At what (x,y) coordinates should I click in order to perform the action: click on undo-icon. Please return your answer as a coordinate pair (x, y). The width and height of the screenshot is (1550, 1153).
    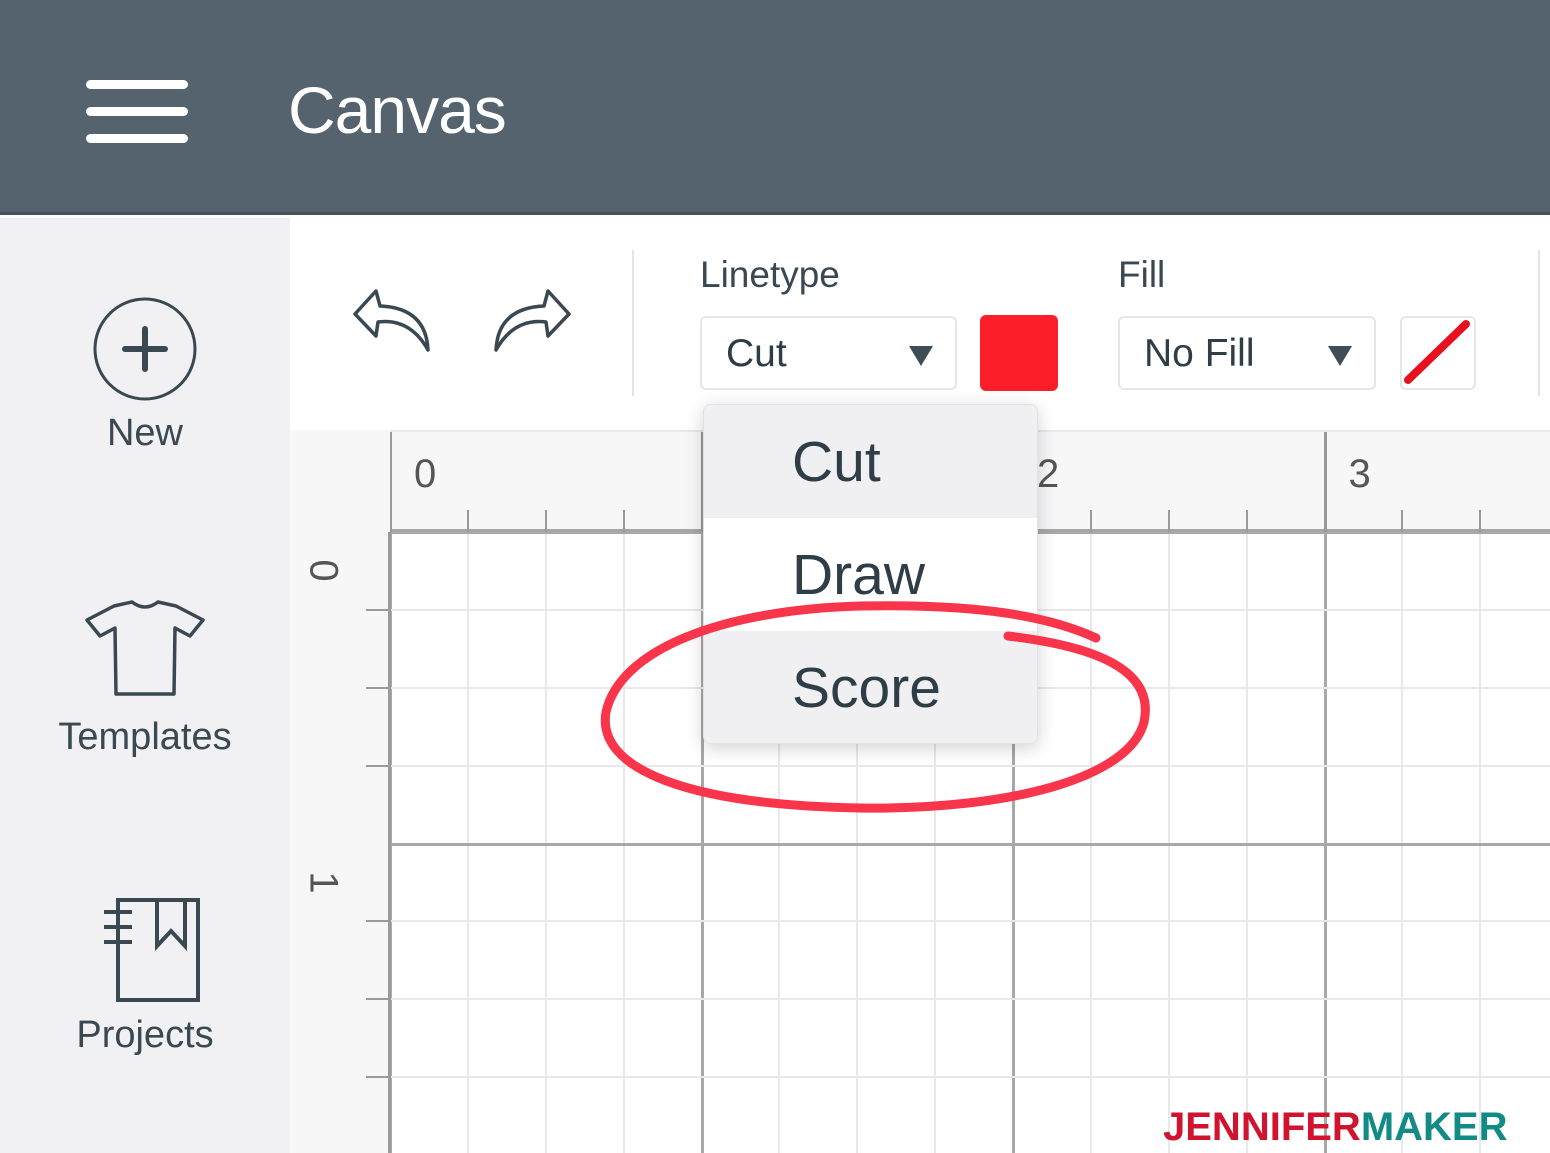
    Looking at the image, I should click on (393, 321).